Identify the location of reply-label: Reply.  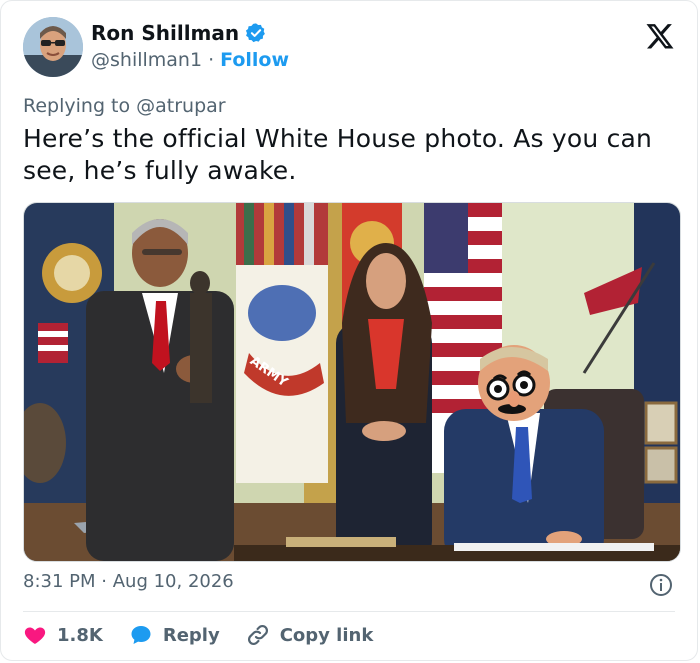
(191, 635).